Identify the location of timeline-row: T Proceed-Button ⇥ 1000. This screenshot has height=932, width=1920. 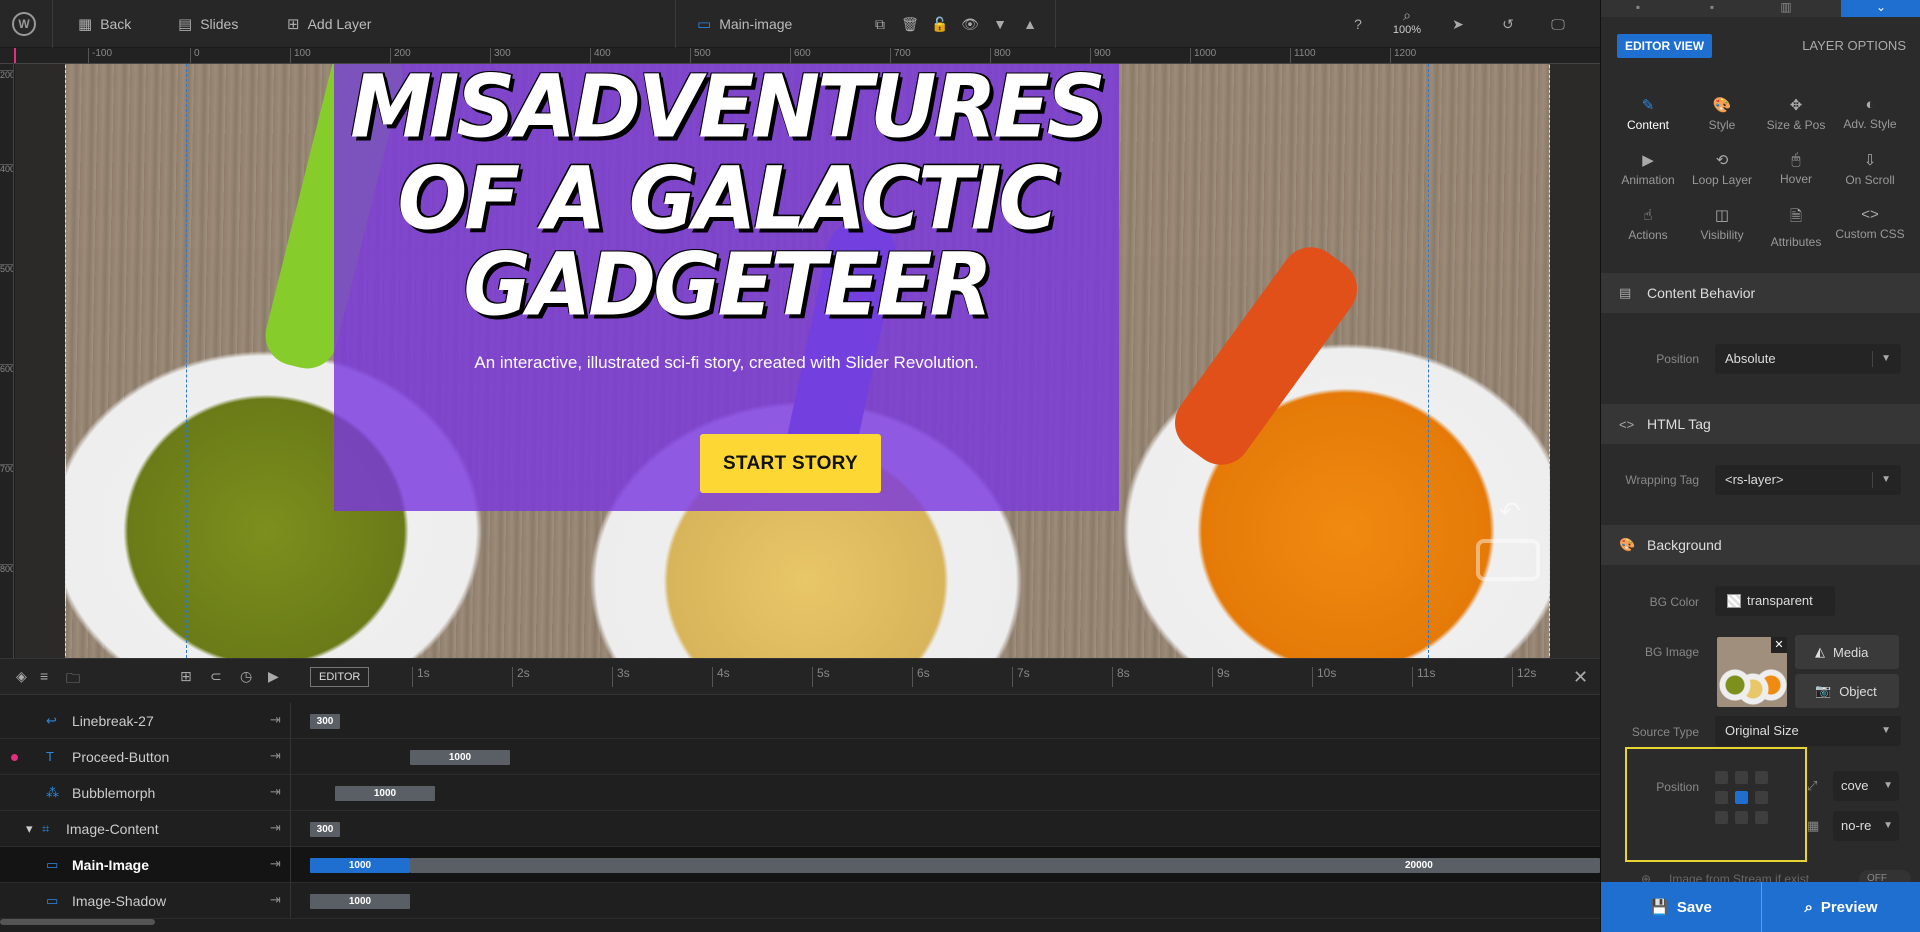
(800, 757).